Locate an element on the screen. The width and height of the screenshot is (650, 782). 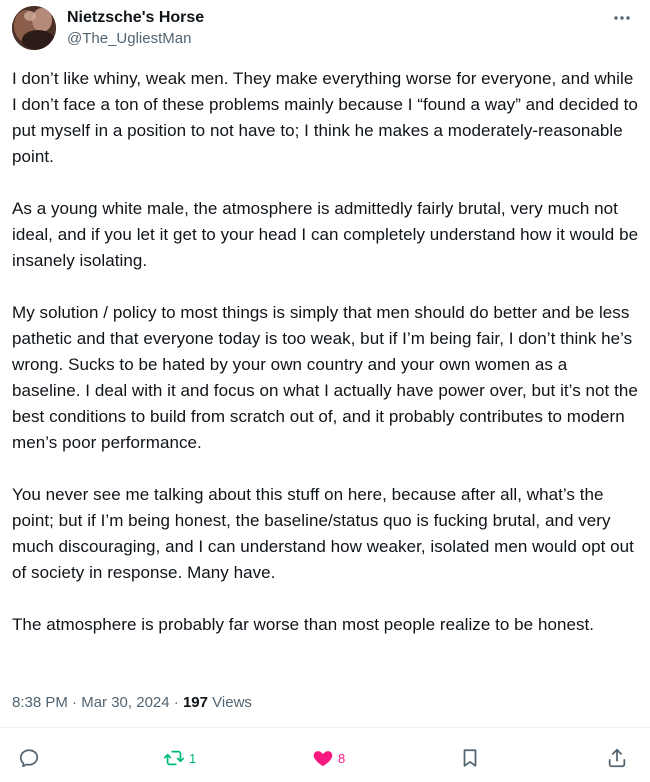
bookmark-button is located at coordinates (470, 758).